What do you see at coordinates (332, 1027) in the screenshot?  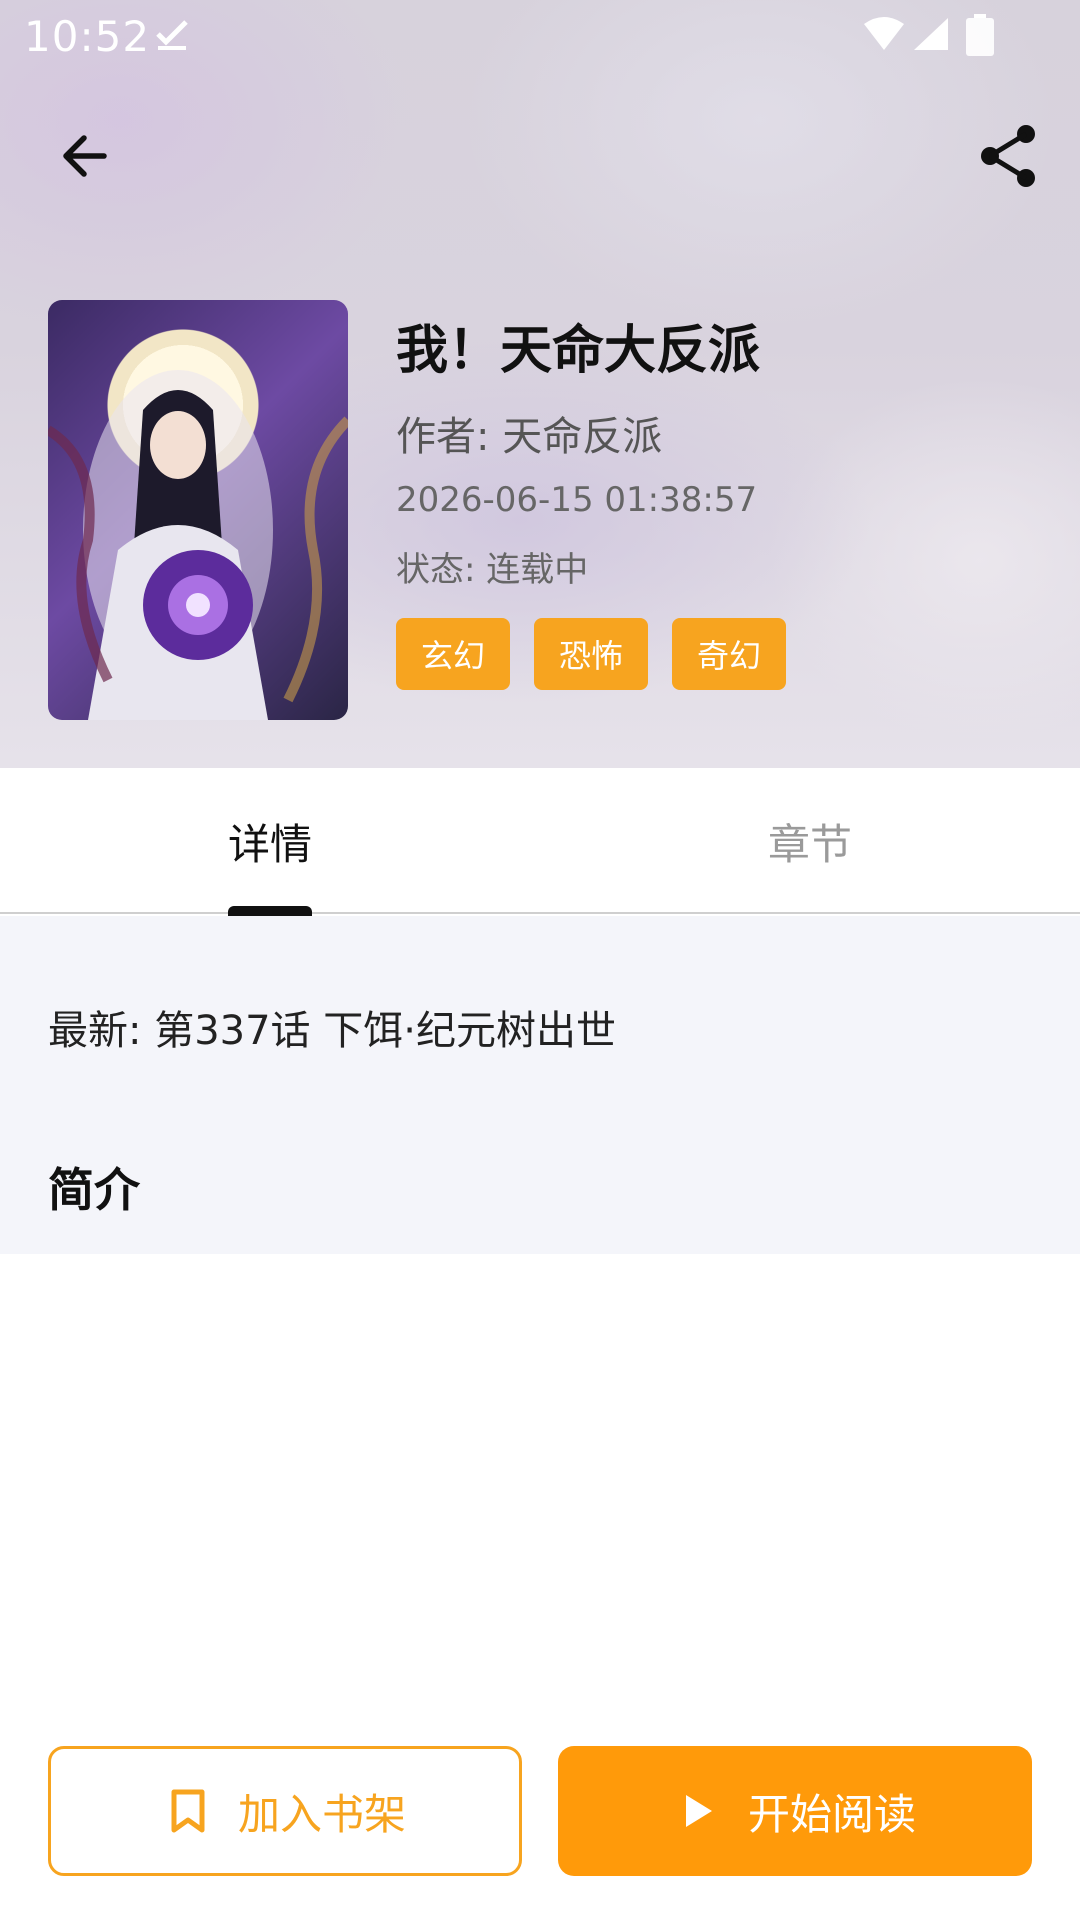 I see `latest-chapter: 最新: 第337话 下饵·纪元树出世` at bounding box center [332, 1027].